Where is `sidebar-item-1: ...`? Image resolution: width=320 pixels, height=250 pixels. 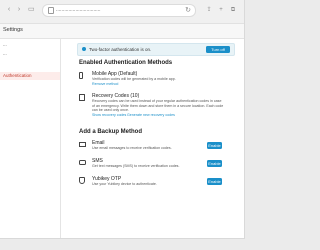 sidebar-item-1: ... is located at coordinates (30, 45).